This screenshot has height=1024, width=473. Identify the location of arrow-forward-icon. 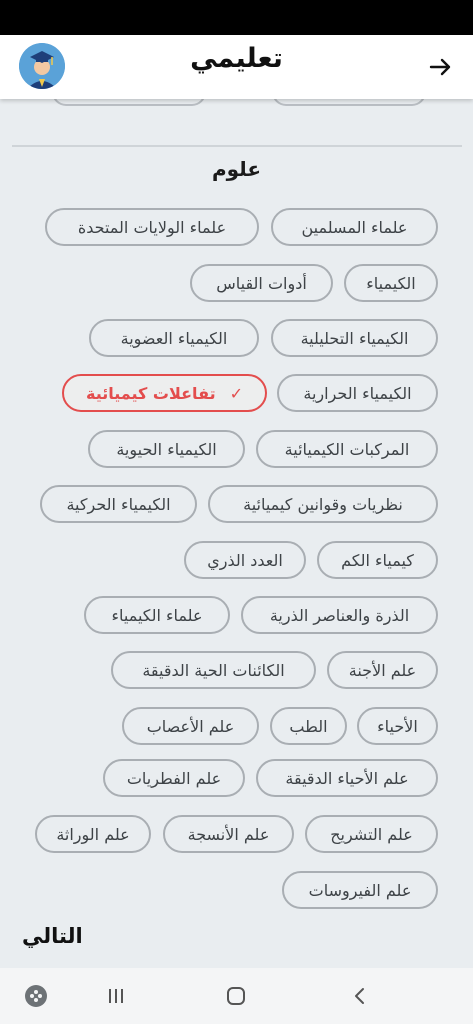
(441, 67).